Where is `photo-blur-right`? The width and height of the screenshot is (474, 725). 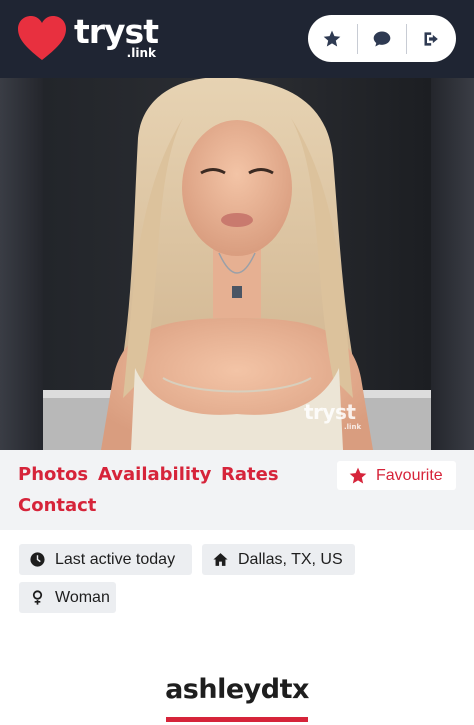
photo-blur-right is located at coordinates (452, 264).